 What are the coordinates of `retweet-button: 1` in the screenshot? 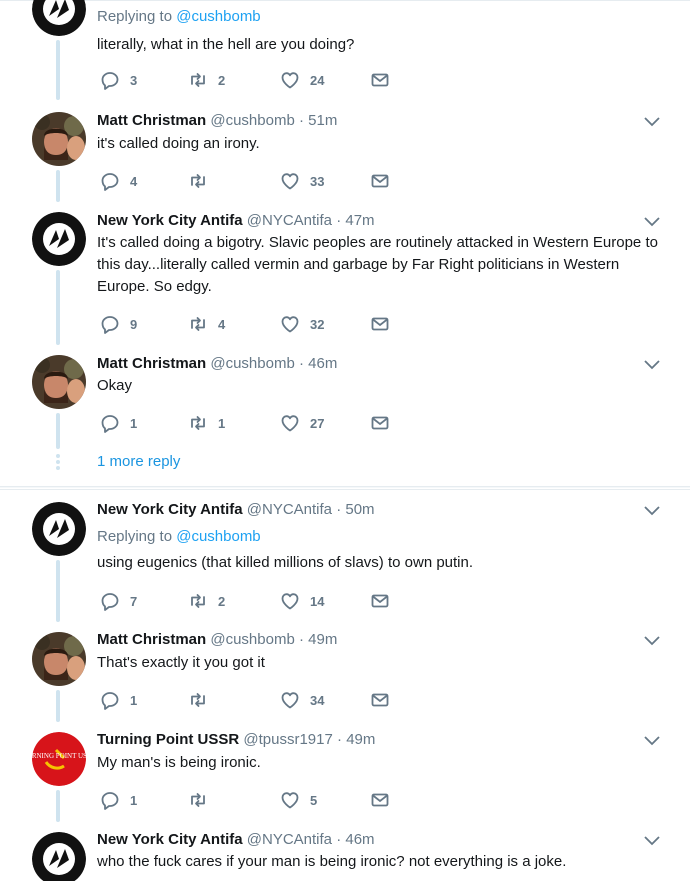 It's located at (206, 423).